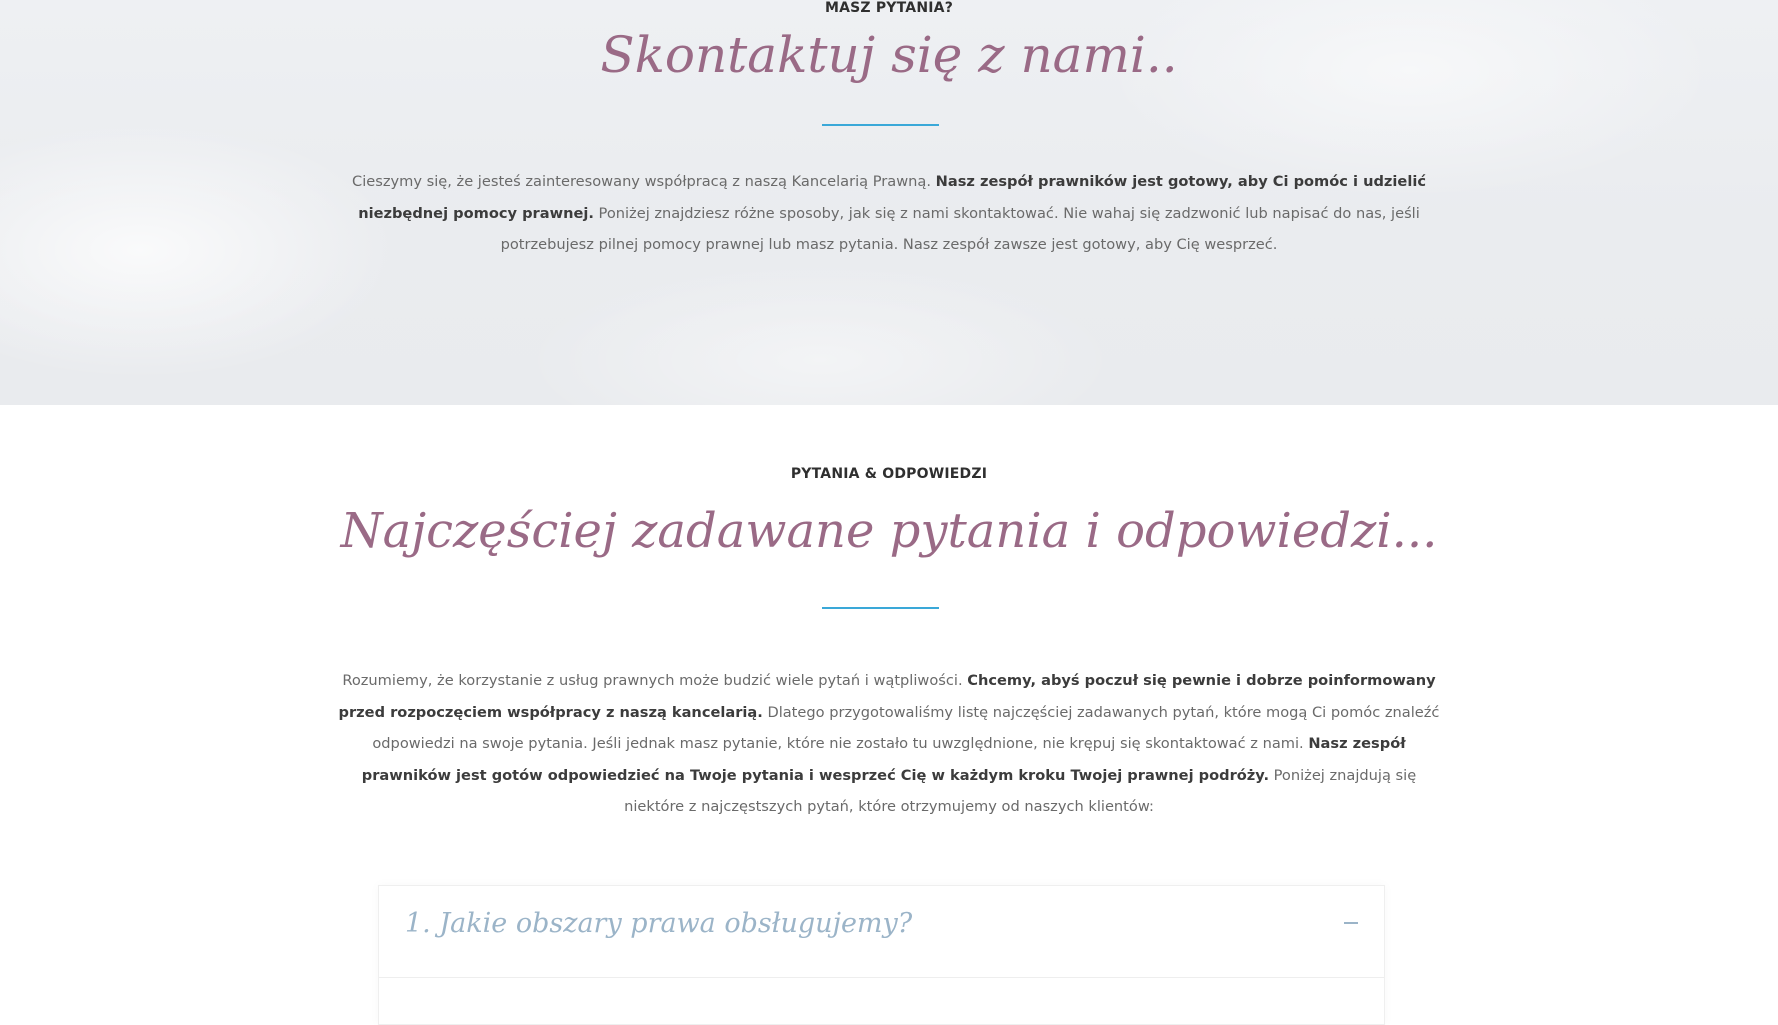 The height and width of the screenshot is (1025, 1778). I want to click on background-cloud, so click(820, 332).